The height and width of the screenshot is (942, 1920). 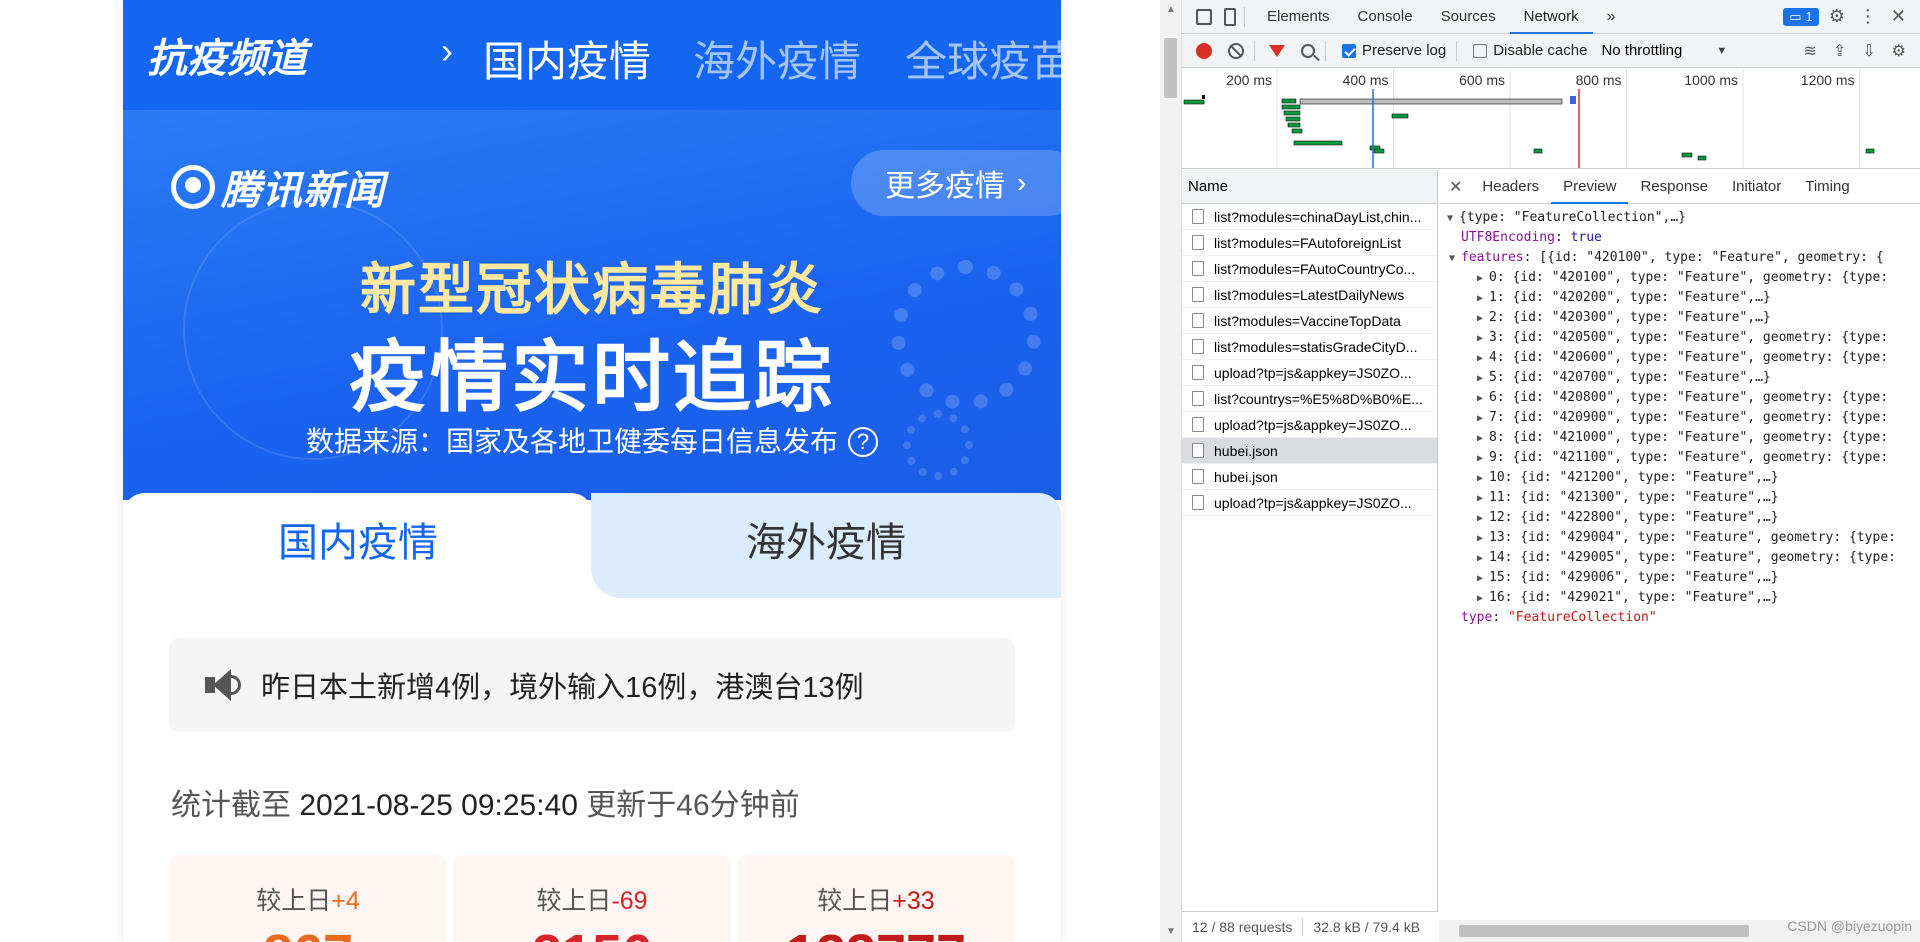 What do you see at coordinates (1385, 17) in the screenshot?
I see `tab-console: Console` at bounding box center [1385, 17].